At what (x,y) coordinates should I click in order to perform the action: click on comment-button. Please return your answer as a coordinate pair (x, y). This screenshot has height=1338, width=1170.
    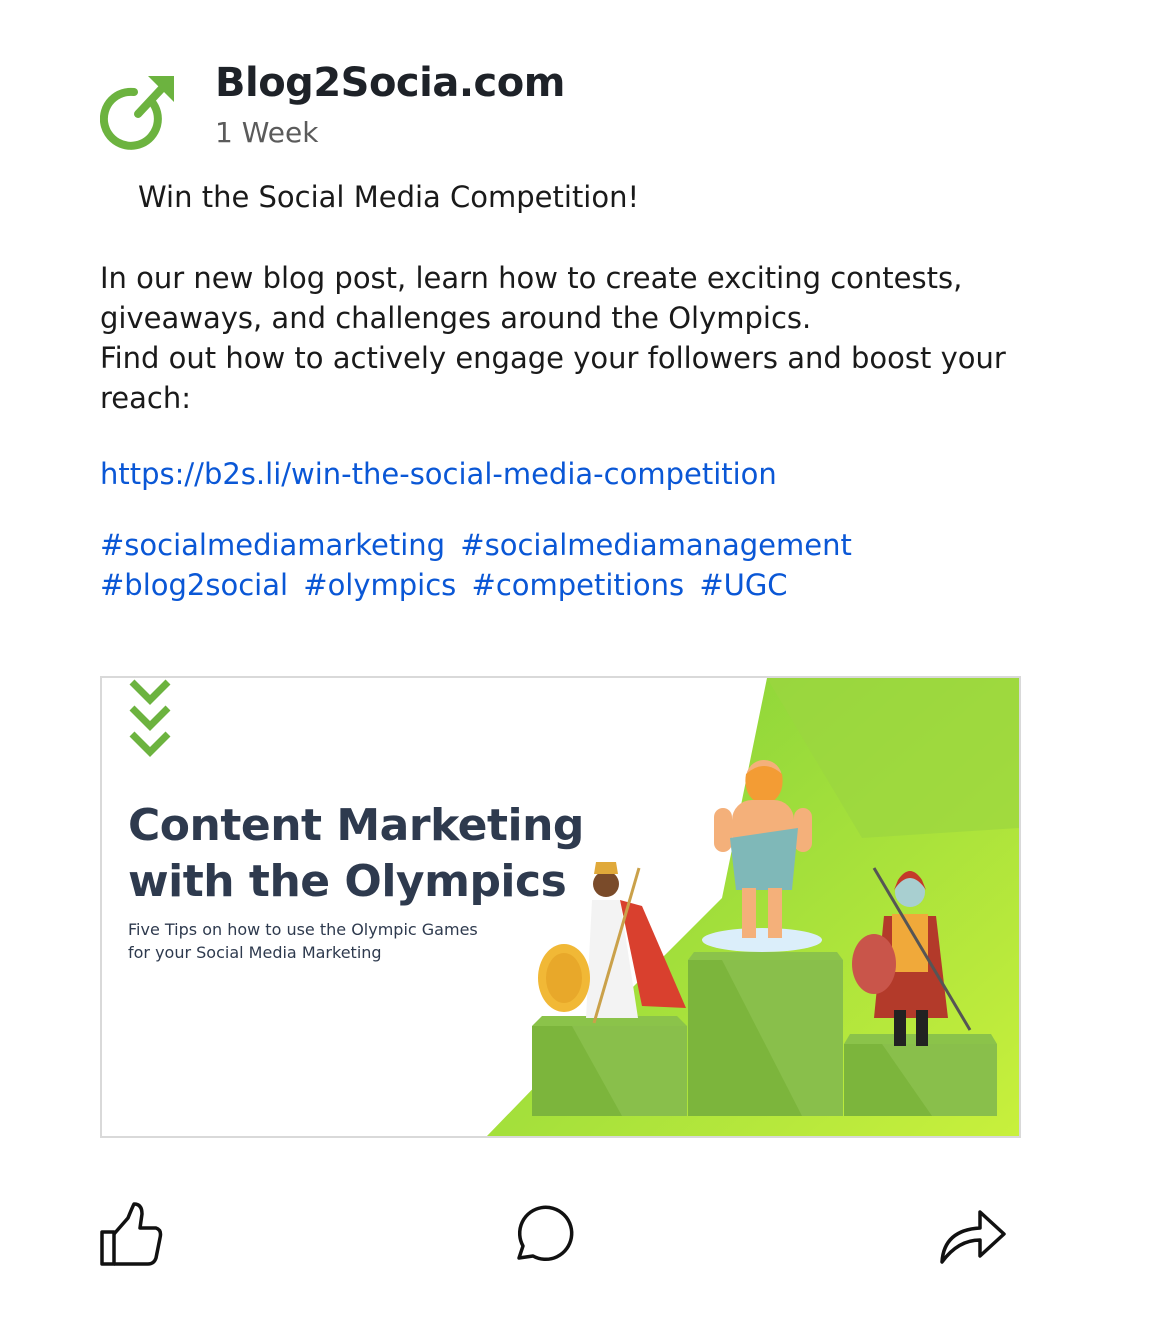
    Looking at the image, I should click on (540, 1233).